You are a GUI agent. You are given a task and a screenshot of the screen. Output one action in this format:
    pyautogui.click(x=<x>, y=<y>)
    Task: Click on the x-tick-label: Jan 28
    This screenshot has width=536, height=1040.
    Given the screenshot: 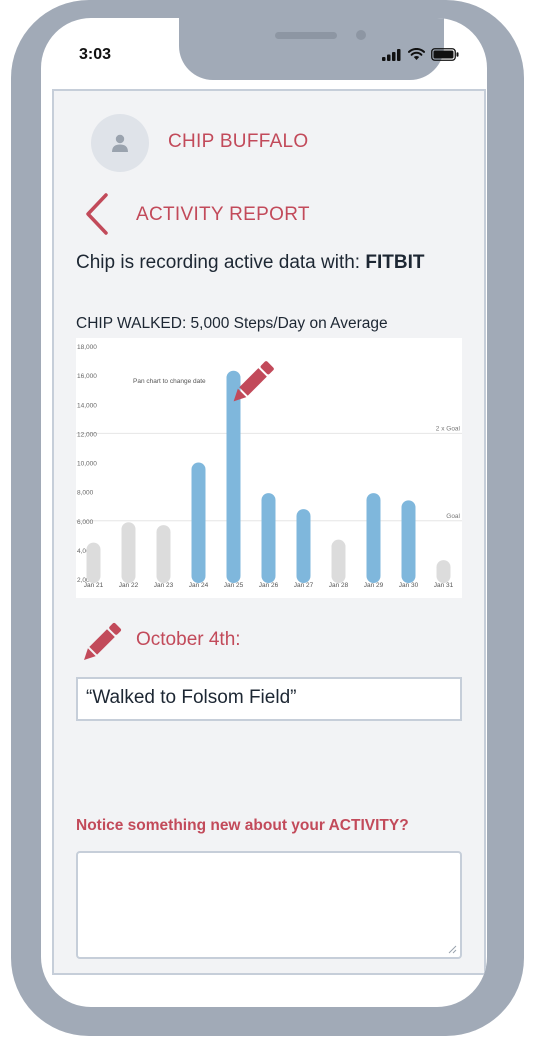 What is the action you would take?
    pyautogui.click(x=339, y=585)
    